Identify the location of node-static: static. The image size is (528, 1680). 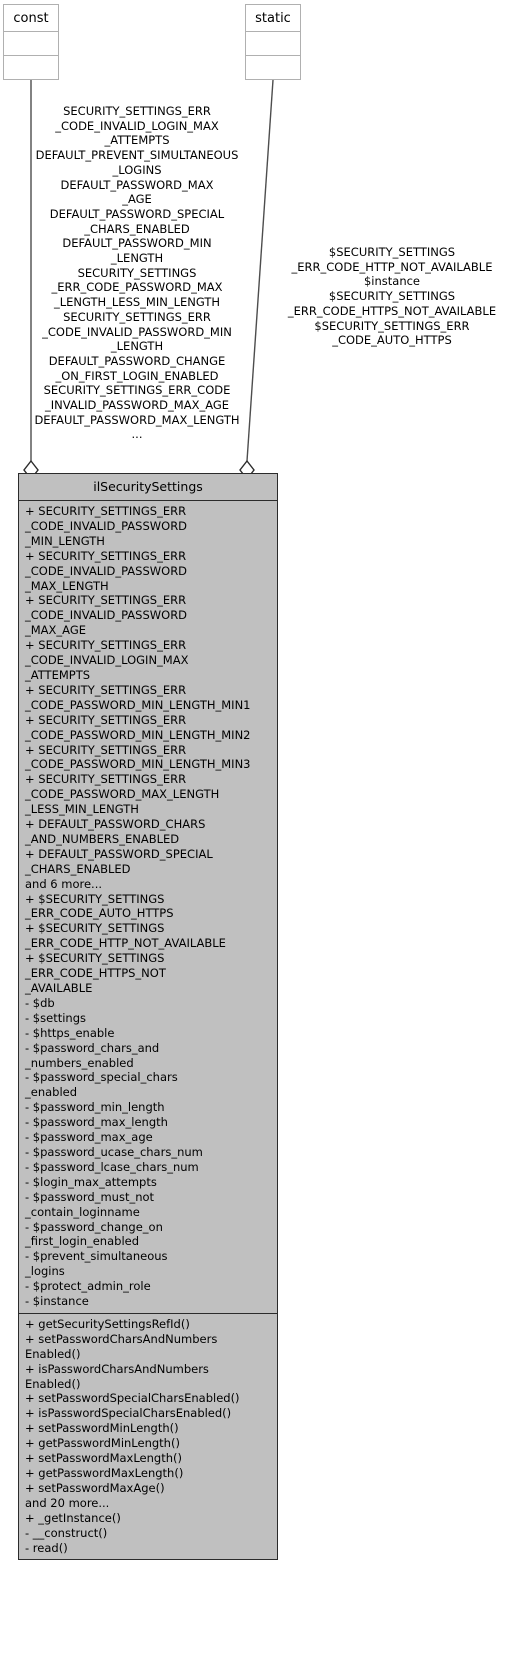
(273, 42).